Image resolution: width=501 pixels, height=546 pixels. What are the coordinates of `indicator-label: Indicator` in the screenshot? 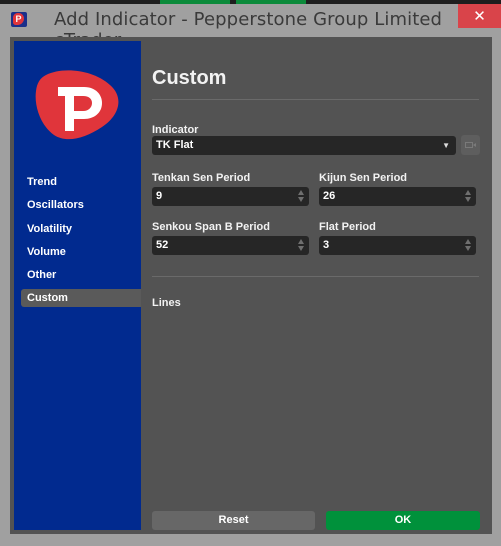 It's located at (175, 130).